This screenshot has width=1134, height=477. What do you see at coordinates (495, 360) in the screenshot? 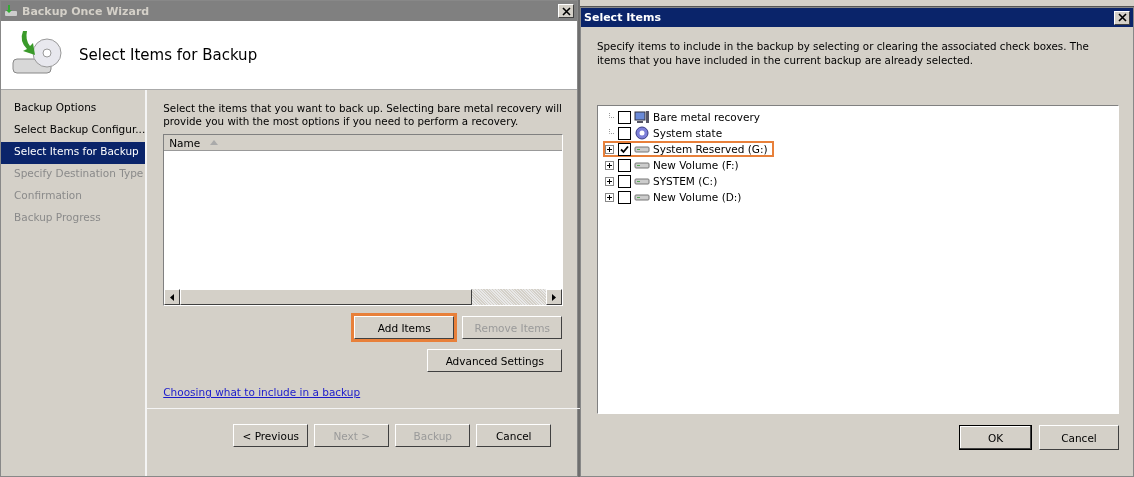
I see `advanced-settings-button: Advanced Settings` at bounding box center [495, 360].